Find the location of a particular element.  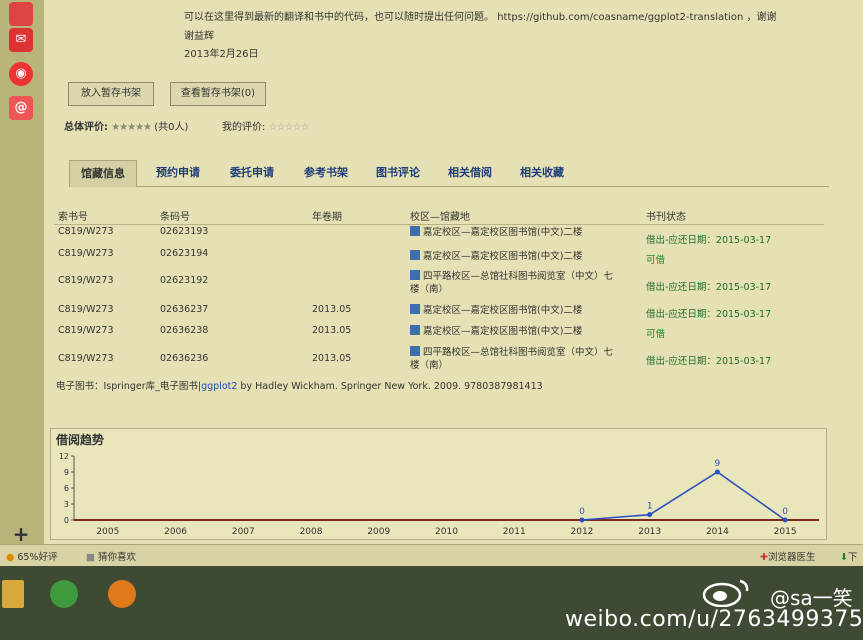

overall-stars-icon: ★★★★★ is located at coordinates (131, 127).